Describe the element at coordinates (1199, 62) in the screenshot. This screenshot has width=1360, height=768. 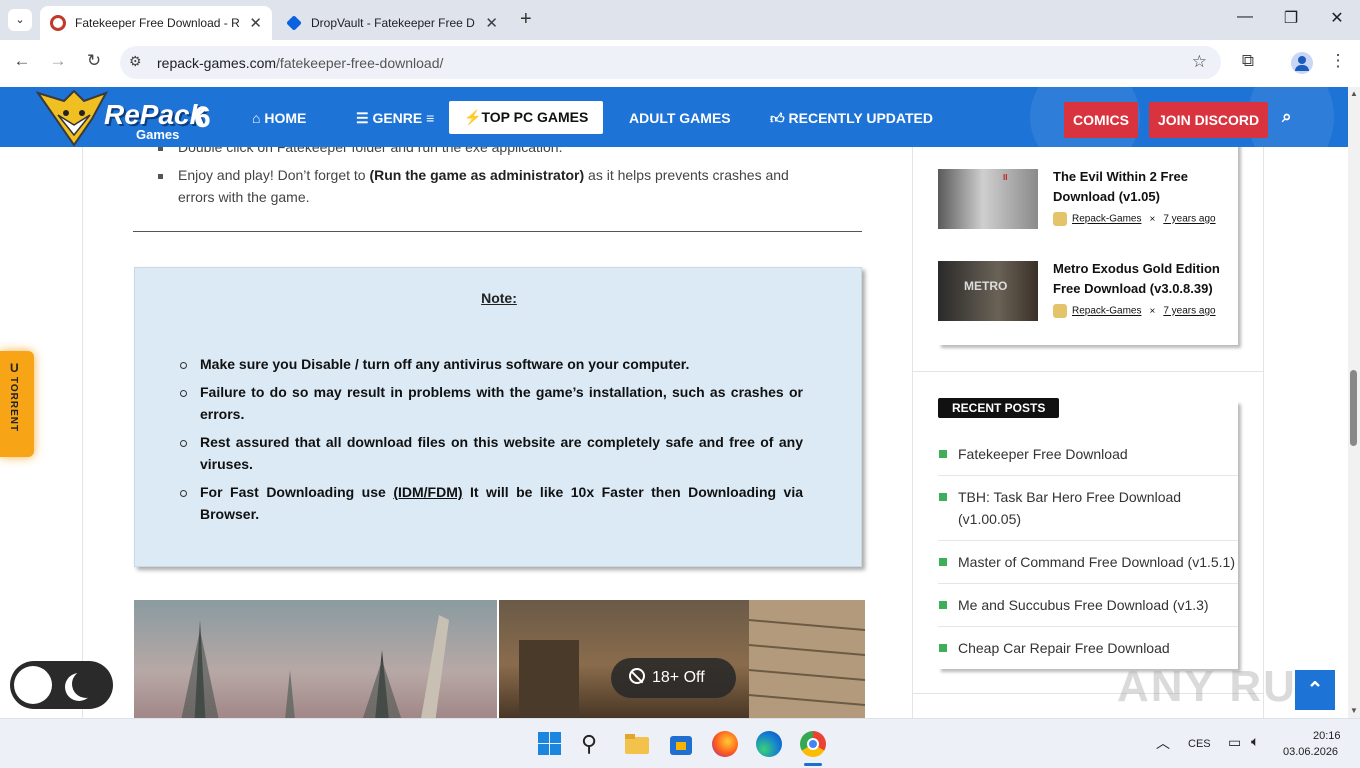
I see `bookmark-star-icon: ☆` at that location.